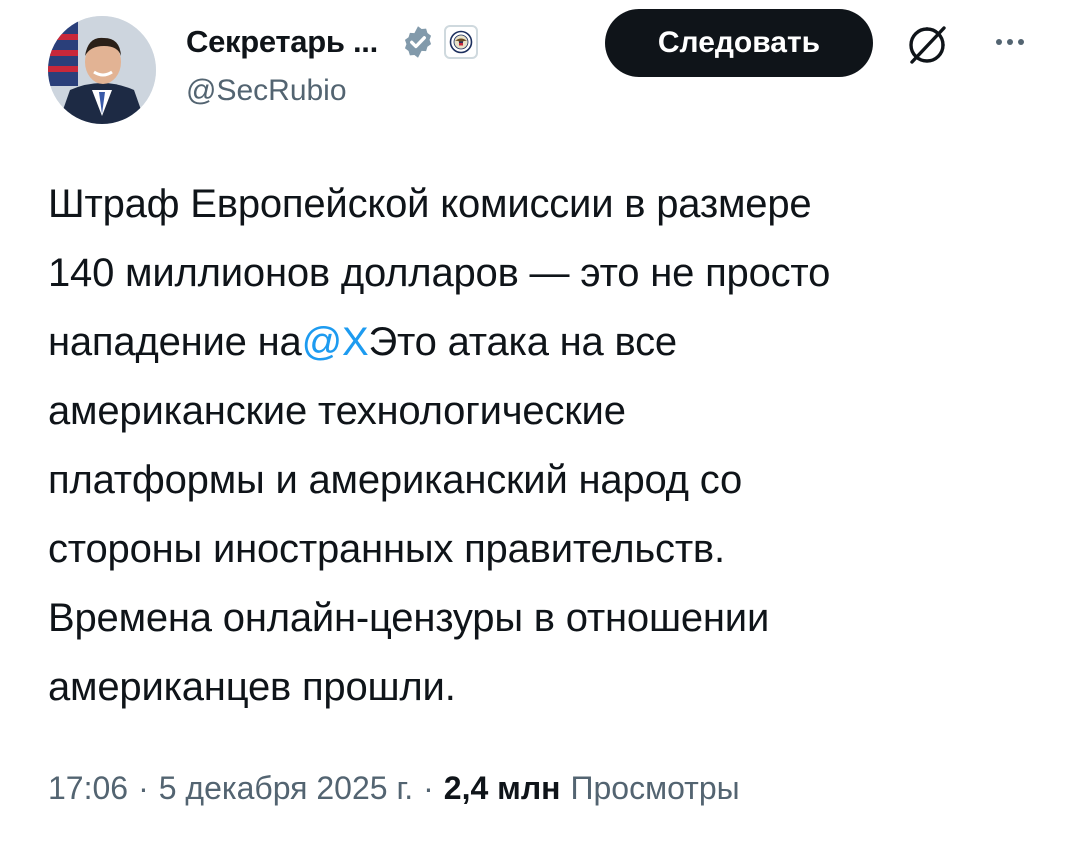  I want to click on author-avatar, so click(102, 70).